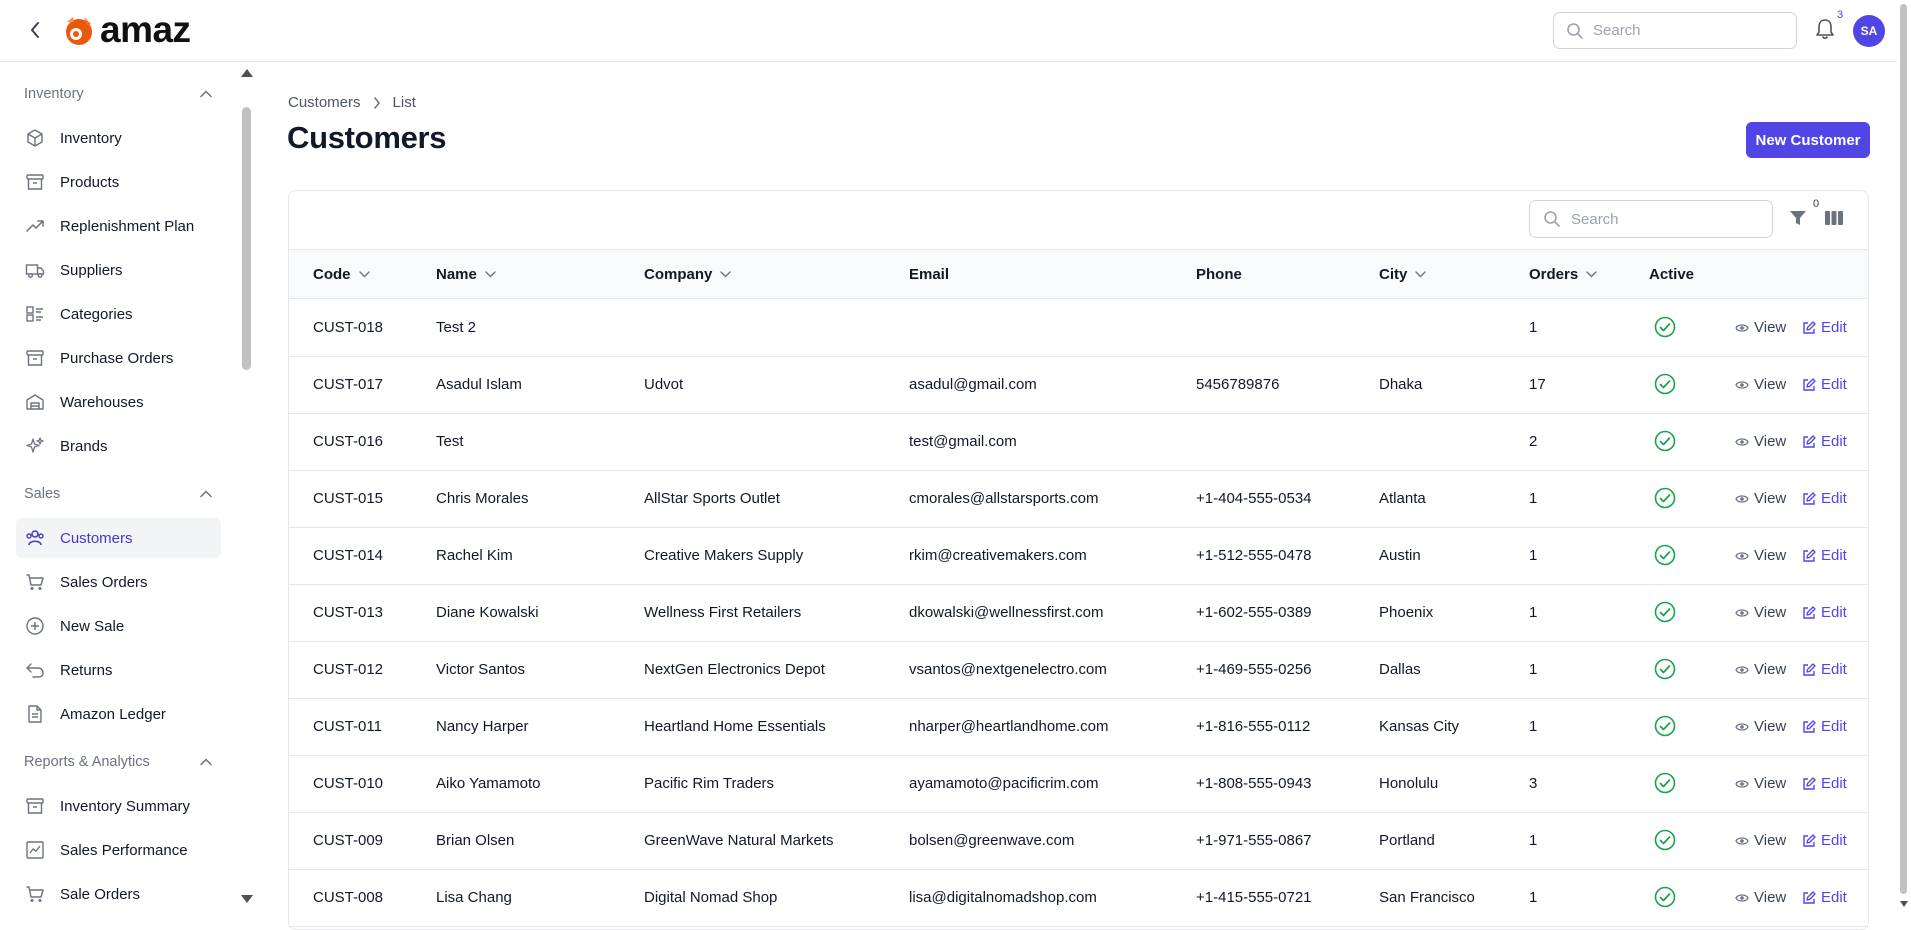 This screenshot has height=930, width=1911. I want to click on new-customer-button: New Customer, so click(1808, 140).